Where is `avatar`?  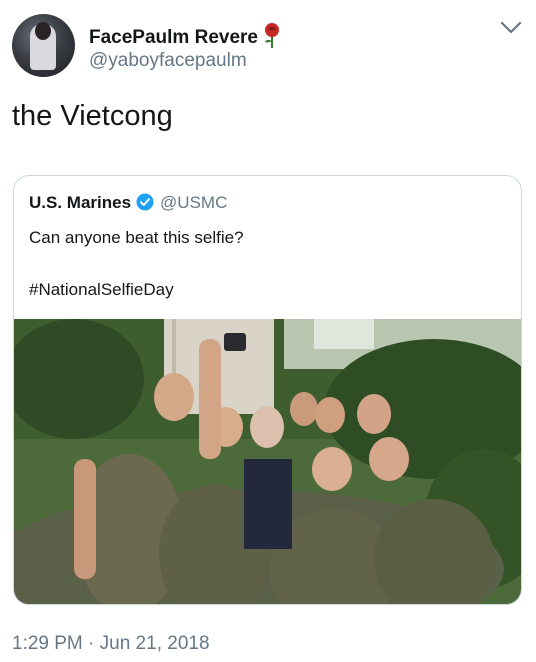 avatar is located at coordinates (43, 45).